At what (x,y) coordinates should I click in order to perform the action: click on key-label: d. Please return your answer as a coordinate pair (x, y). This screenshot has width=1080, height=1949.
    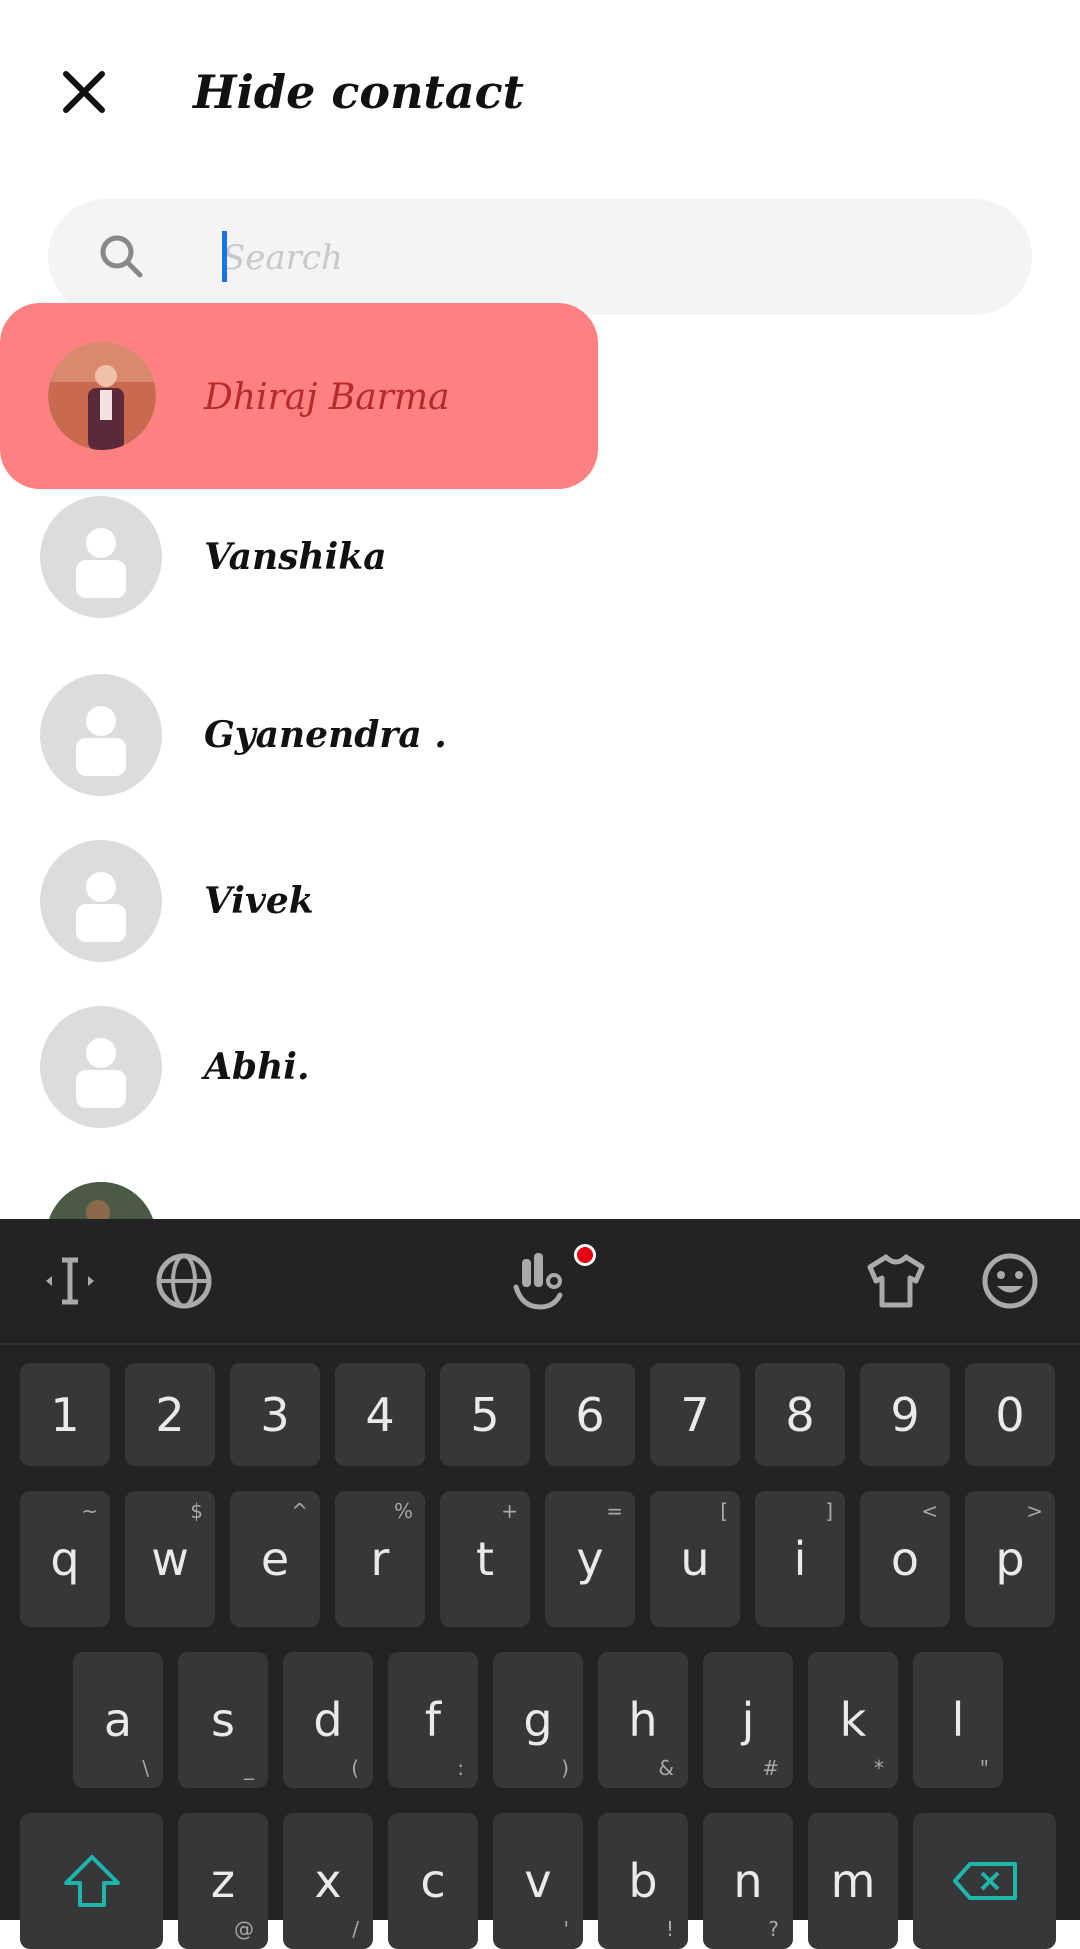
    Looking at the image, I should click on (328, 1720).